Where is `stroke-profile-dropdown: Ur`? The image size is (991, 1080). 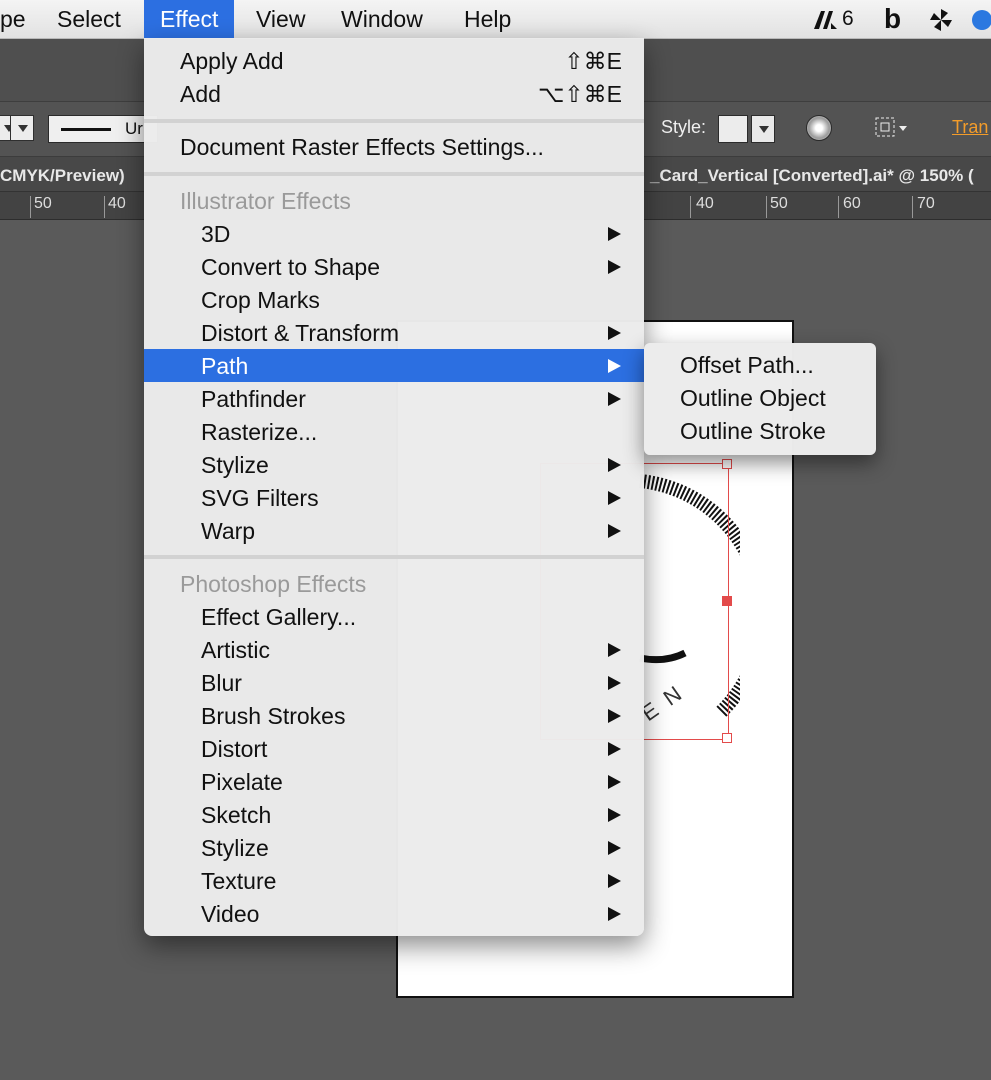 stroke-profile-dropdown: Ur is located at coordinates (103, 129).